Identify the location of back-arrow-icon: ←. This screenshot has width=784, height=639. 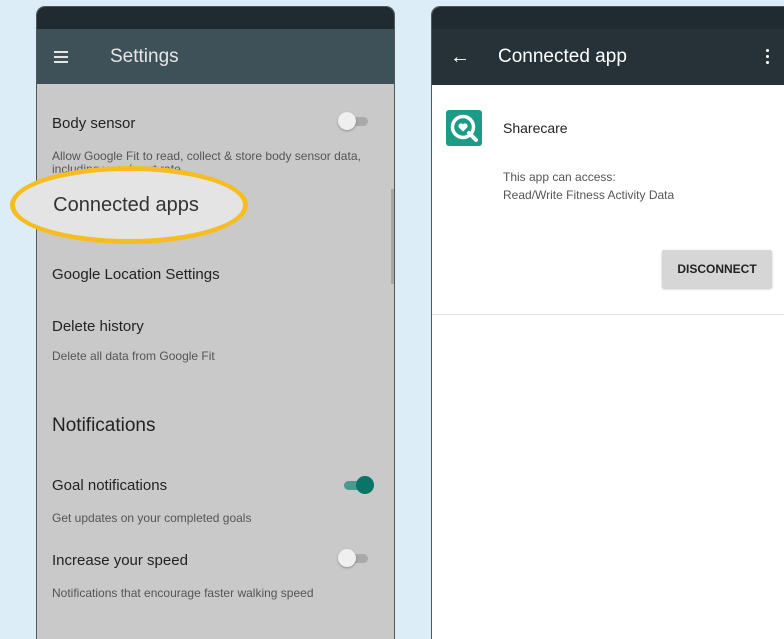
(460, 57).